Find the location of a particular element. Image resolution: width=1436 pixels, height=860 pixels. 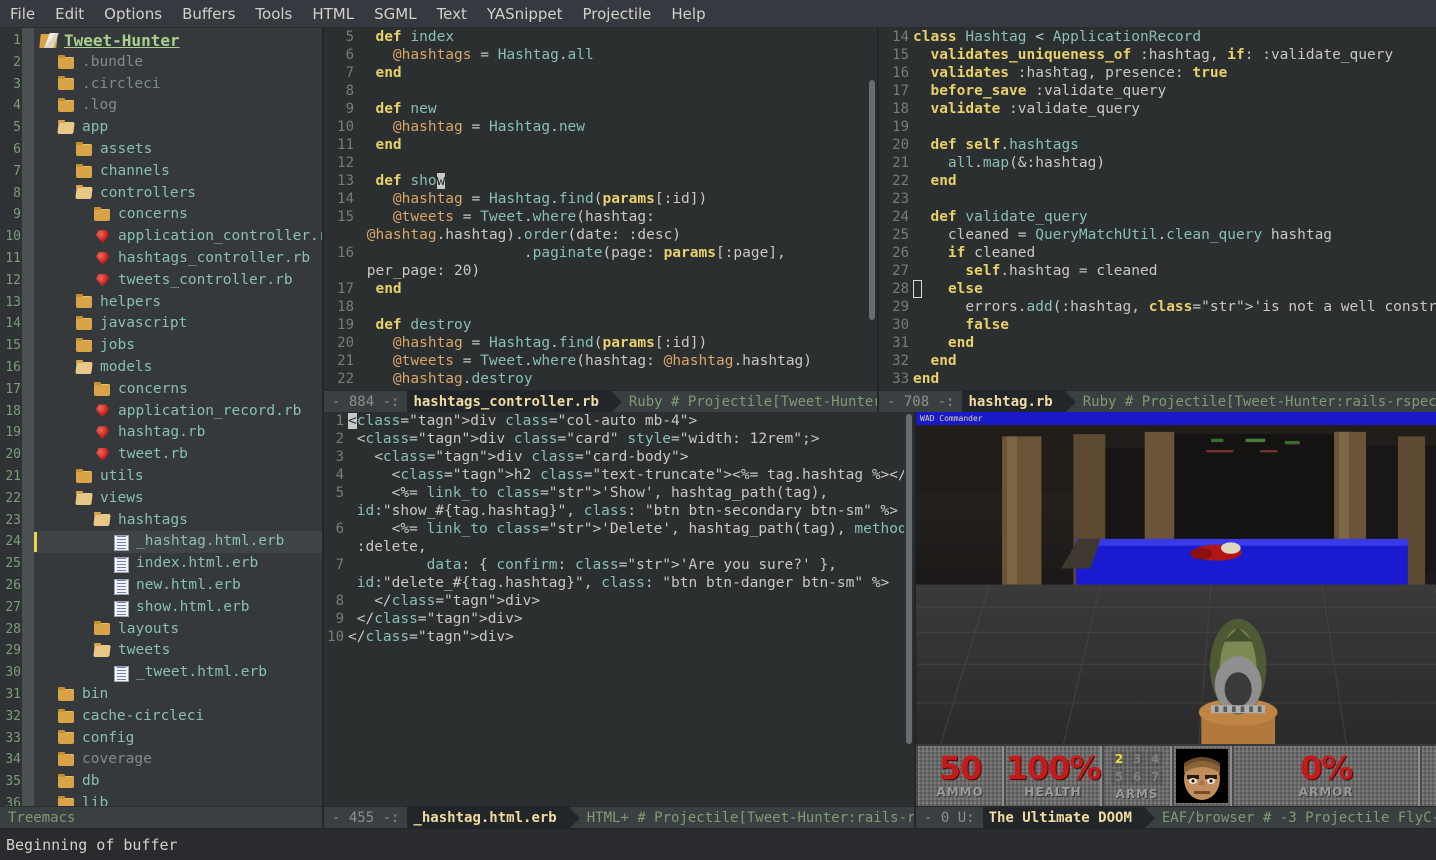

treemacs-node-app: app is located at coordinates (178, 128).